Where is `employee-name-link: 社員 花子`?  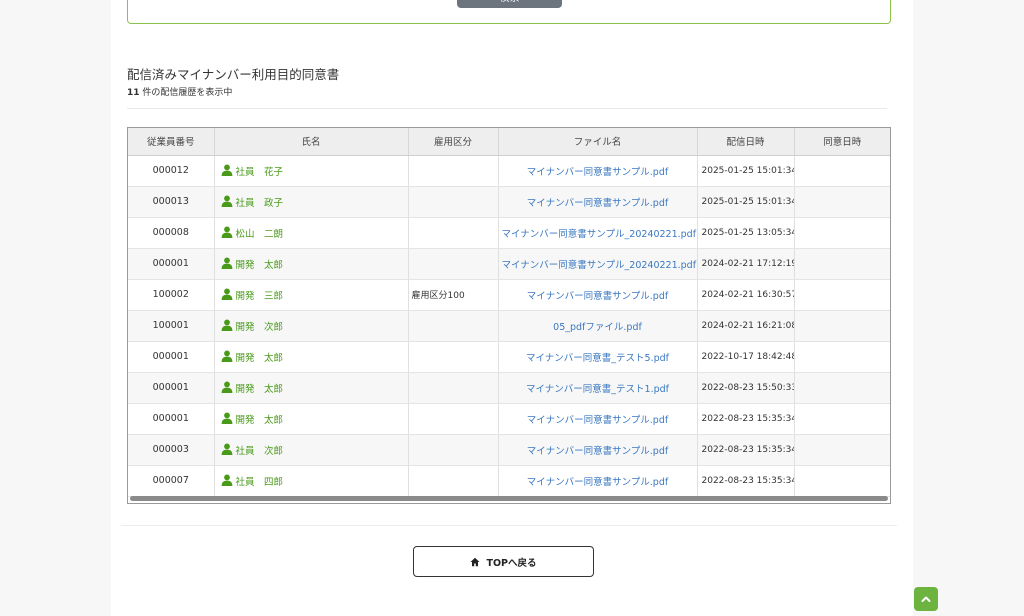 employee-name-link: 社員 花子 is located at coordinates (311, 171).